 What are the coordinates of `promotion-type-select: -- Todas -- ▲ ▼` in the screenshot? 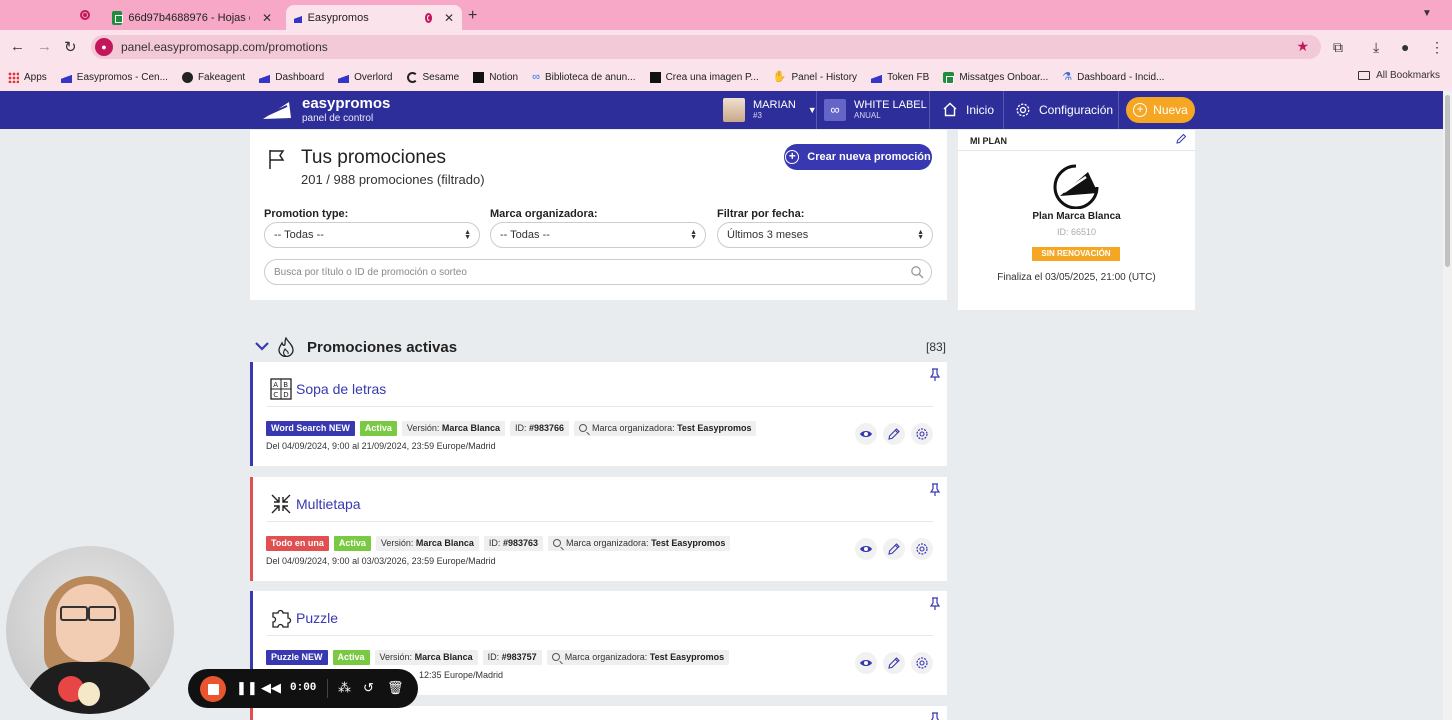 It's located at (372, 235).